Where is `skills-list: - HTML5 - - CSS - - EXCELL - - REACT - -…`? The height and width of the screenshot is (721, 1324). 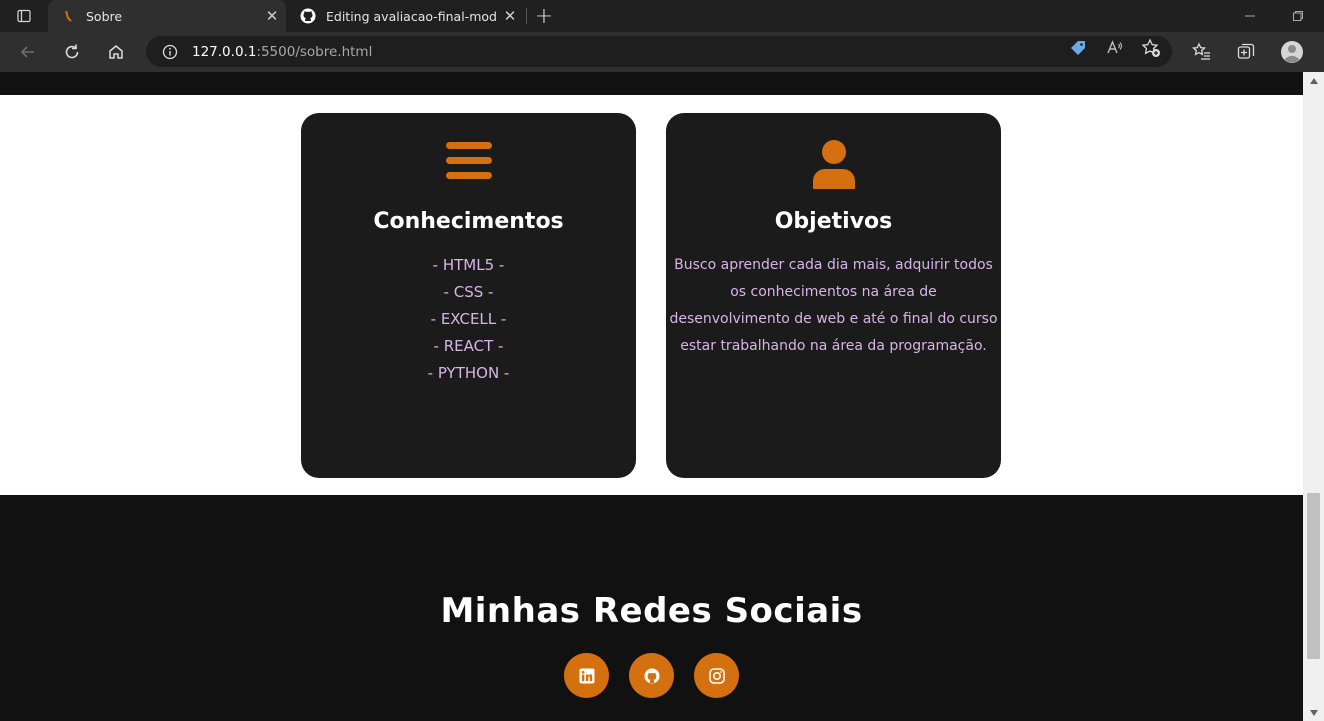
skills-list: - HTML5 - - CSS - - EXCELL - - REACT - -… is located at coordinates (468, 319).